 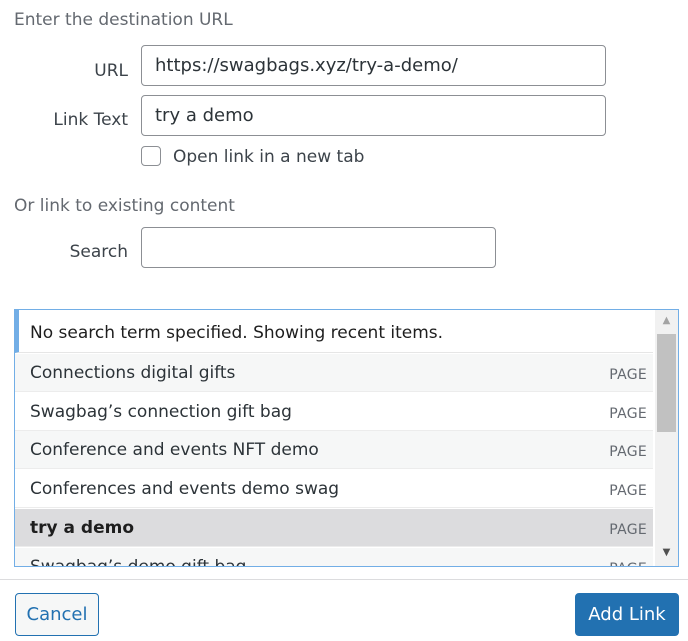 What do you see at coordinates (666, 383) in the screenshot?
I see `scrollbar-thumb` at bounding box center [666, 383].